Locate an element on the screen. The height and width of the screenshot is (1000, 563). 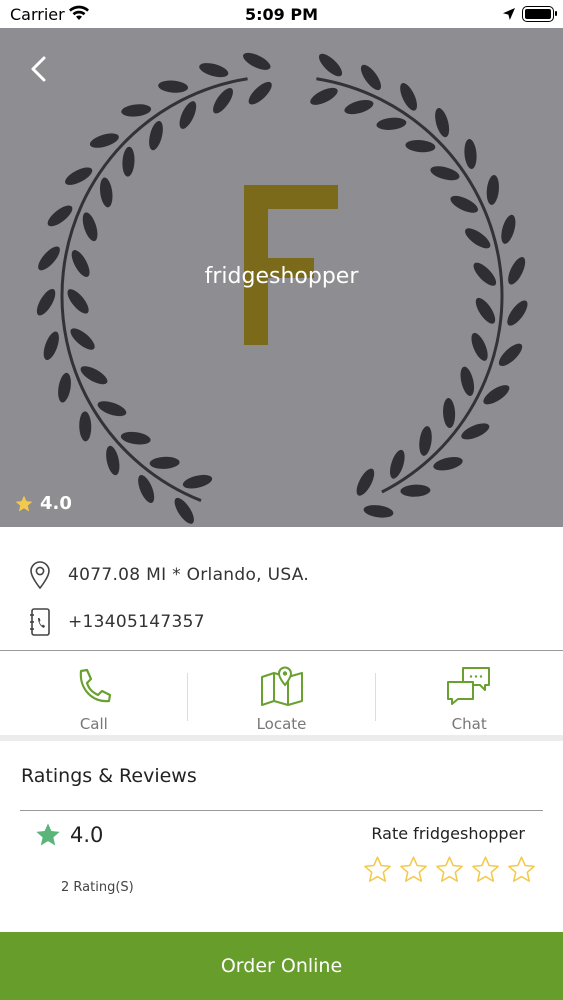
locate-button: Locate is located at coordinates (282, 693).